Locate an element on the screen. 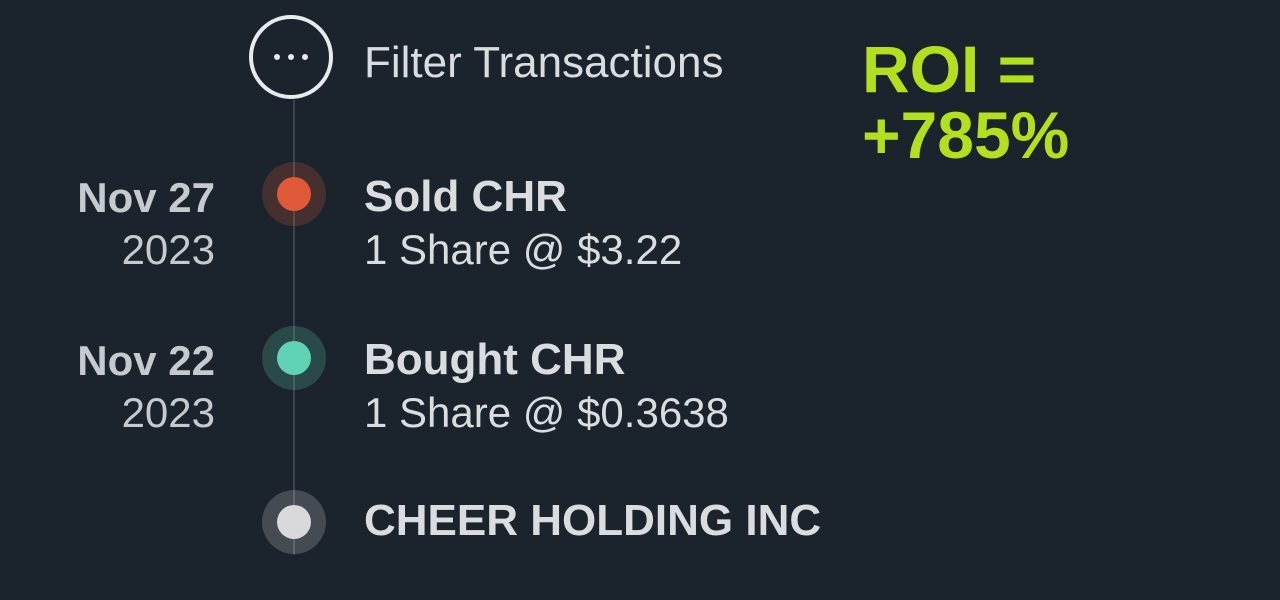 The height and width of the screenshot is (600, 1280). transaction-entry-bought: Bought CHR 1 Share @ $0.3638 is located at coordinates (546, 386).